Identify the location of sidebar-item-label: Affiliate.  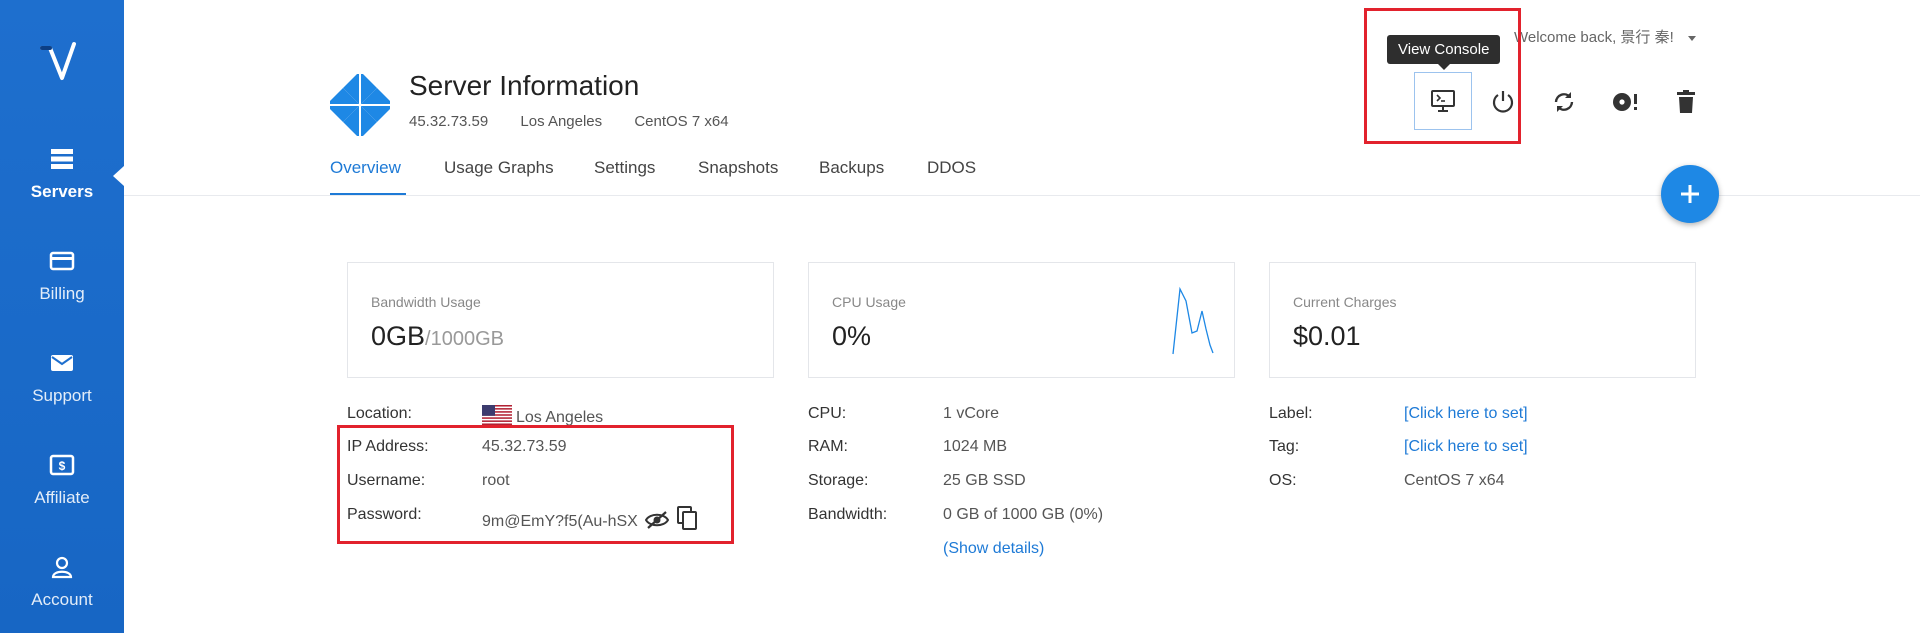
(62, 497).